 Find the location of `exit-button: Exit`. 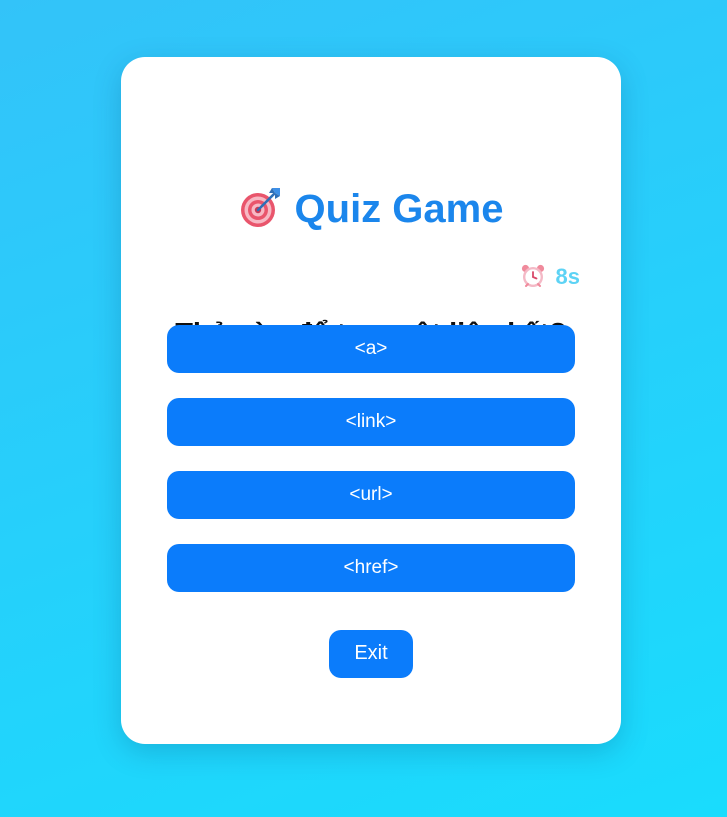

exit-button: Exit is located at coordinates (371, 654).